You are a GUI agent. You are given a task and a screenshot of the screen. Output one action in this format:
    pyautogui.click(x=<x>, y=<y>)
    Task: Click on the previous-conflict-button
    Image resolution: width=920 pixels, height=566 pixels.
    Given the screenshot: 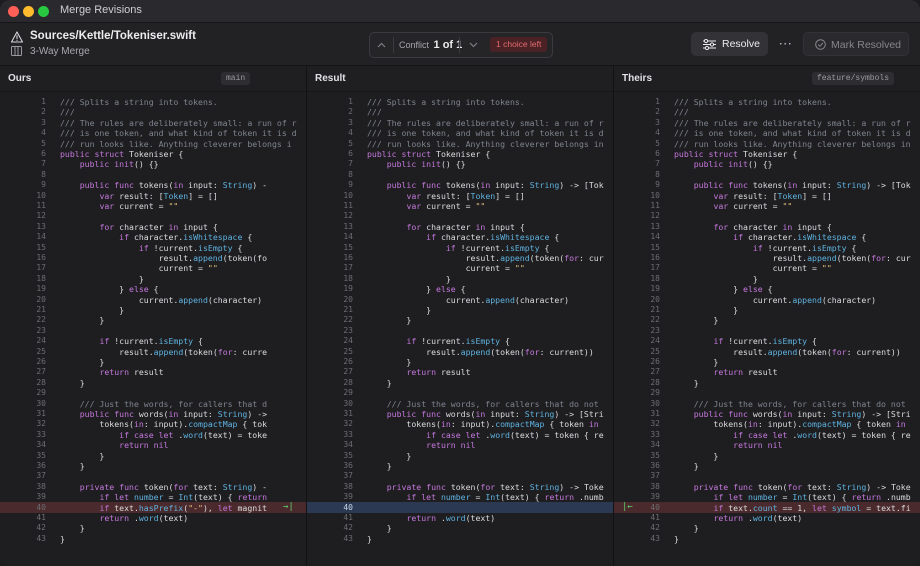 What is the action you would take?
    pyautogui.click(x=381, y=45)
    